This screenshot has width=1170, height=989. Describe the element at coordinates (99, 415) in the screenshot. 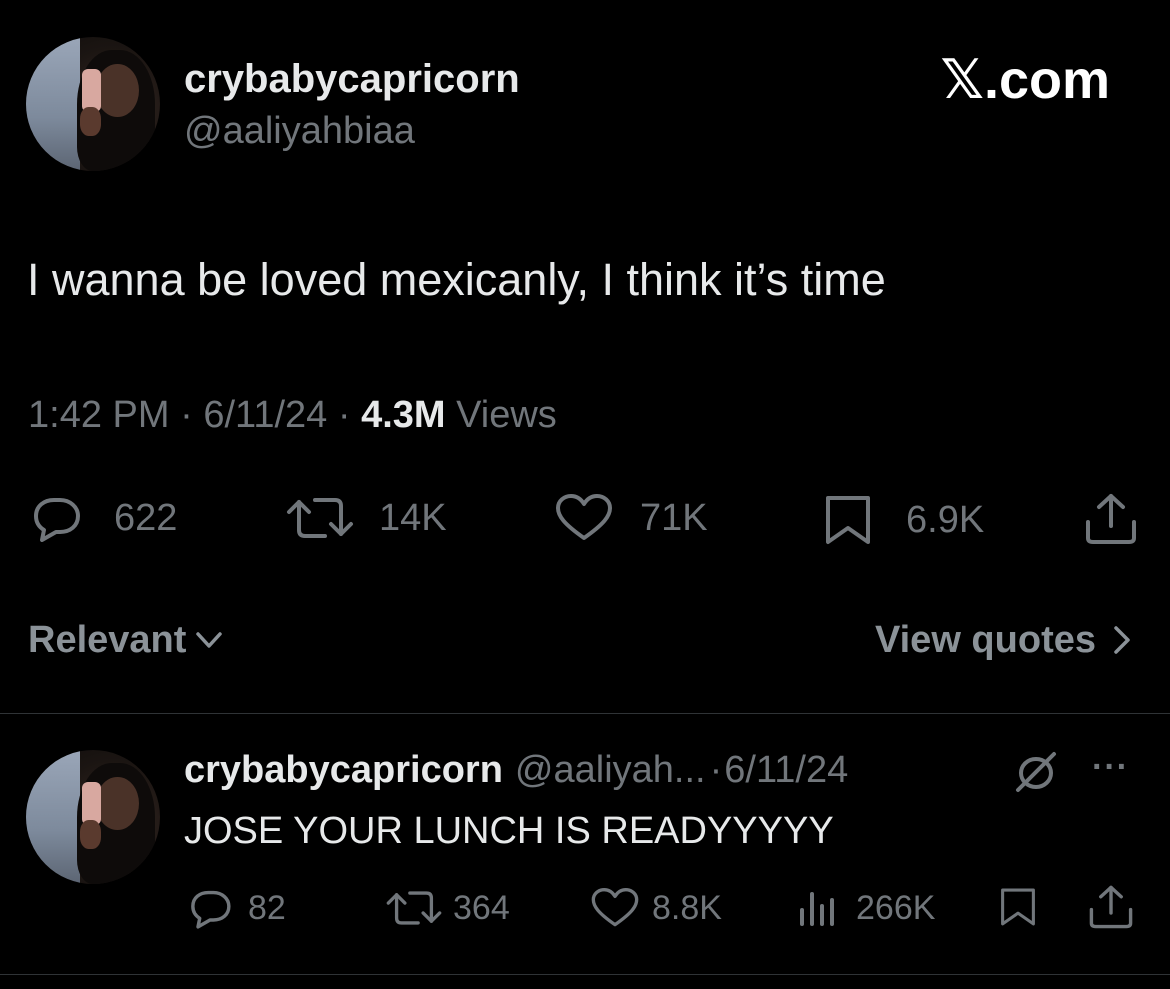

I see `tweet-time: 1:42 PM` at that location.